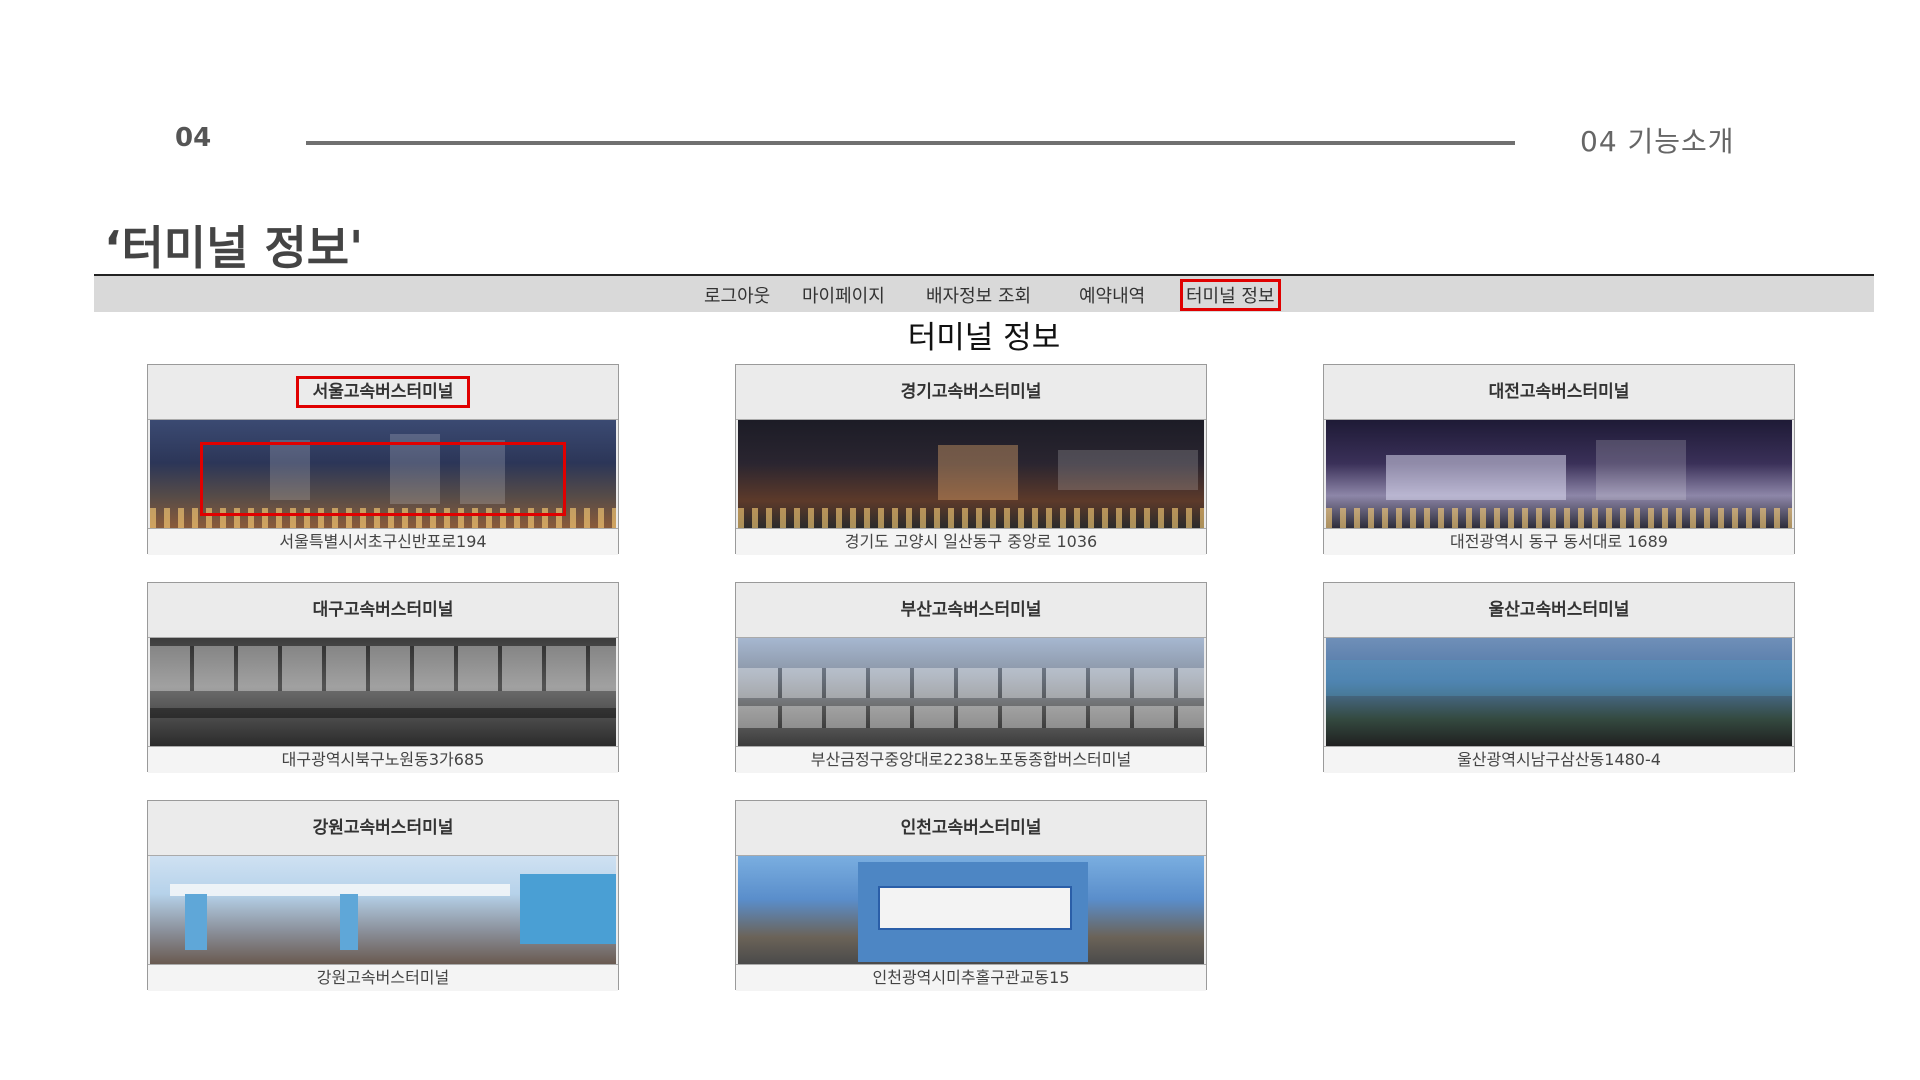 The height and width of the screenshot is (1080, 1920). Describe the element at coordinates (193, 138) in the screenshot. I see `slide-number: 04` at that location.